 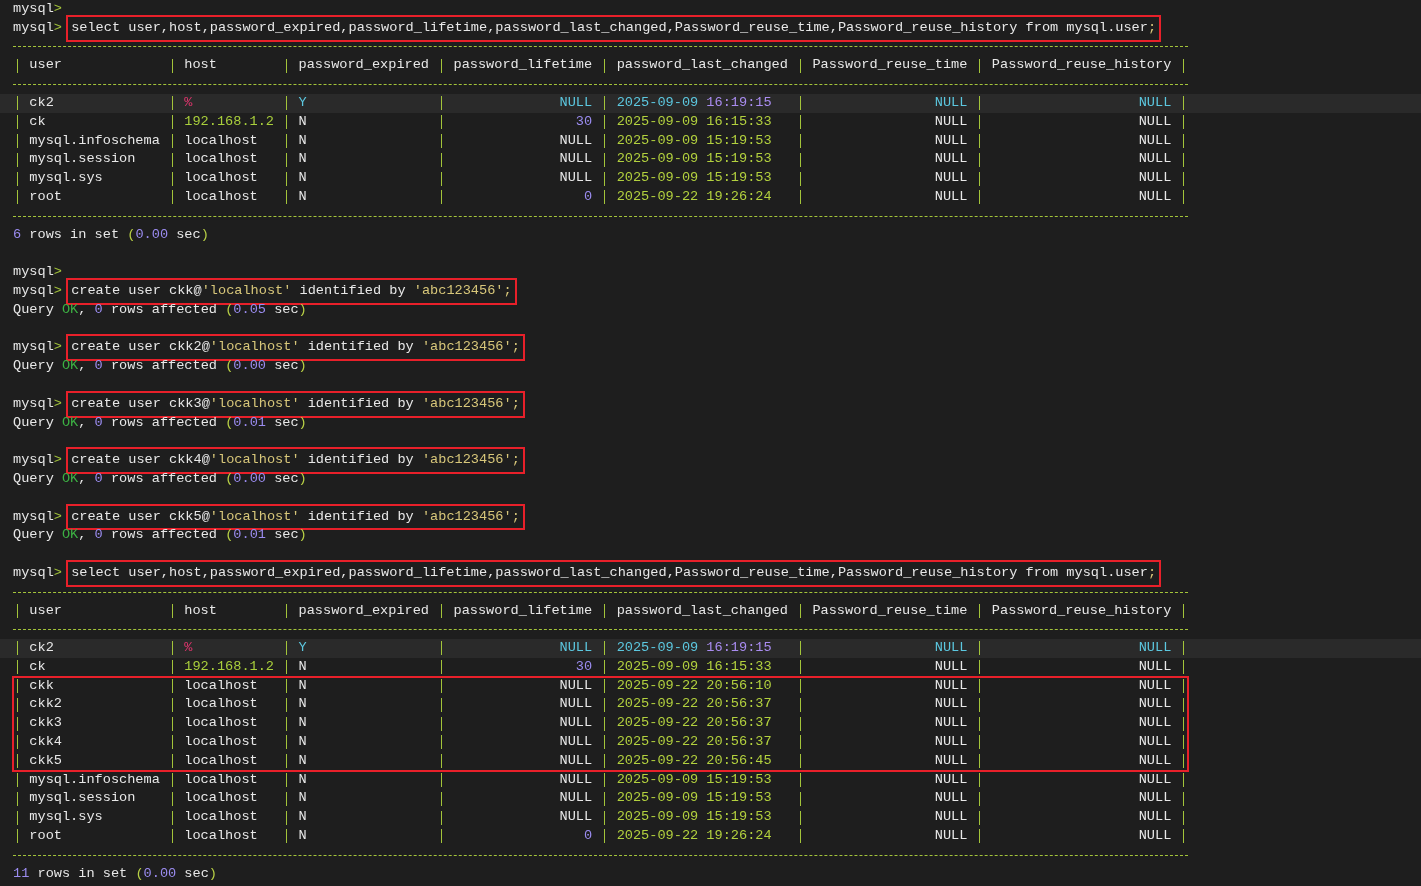 I want to click on table-cell-text: mysql.infoschema, so click(x=94, y=779).